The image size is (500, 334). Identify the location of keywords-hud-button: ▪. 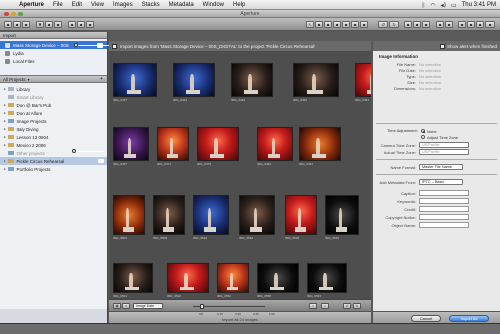
(490, 24).